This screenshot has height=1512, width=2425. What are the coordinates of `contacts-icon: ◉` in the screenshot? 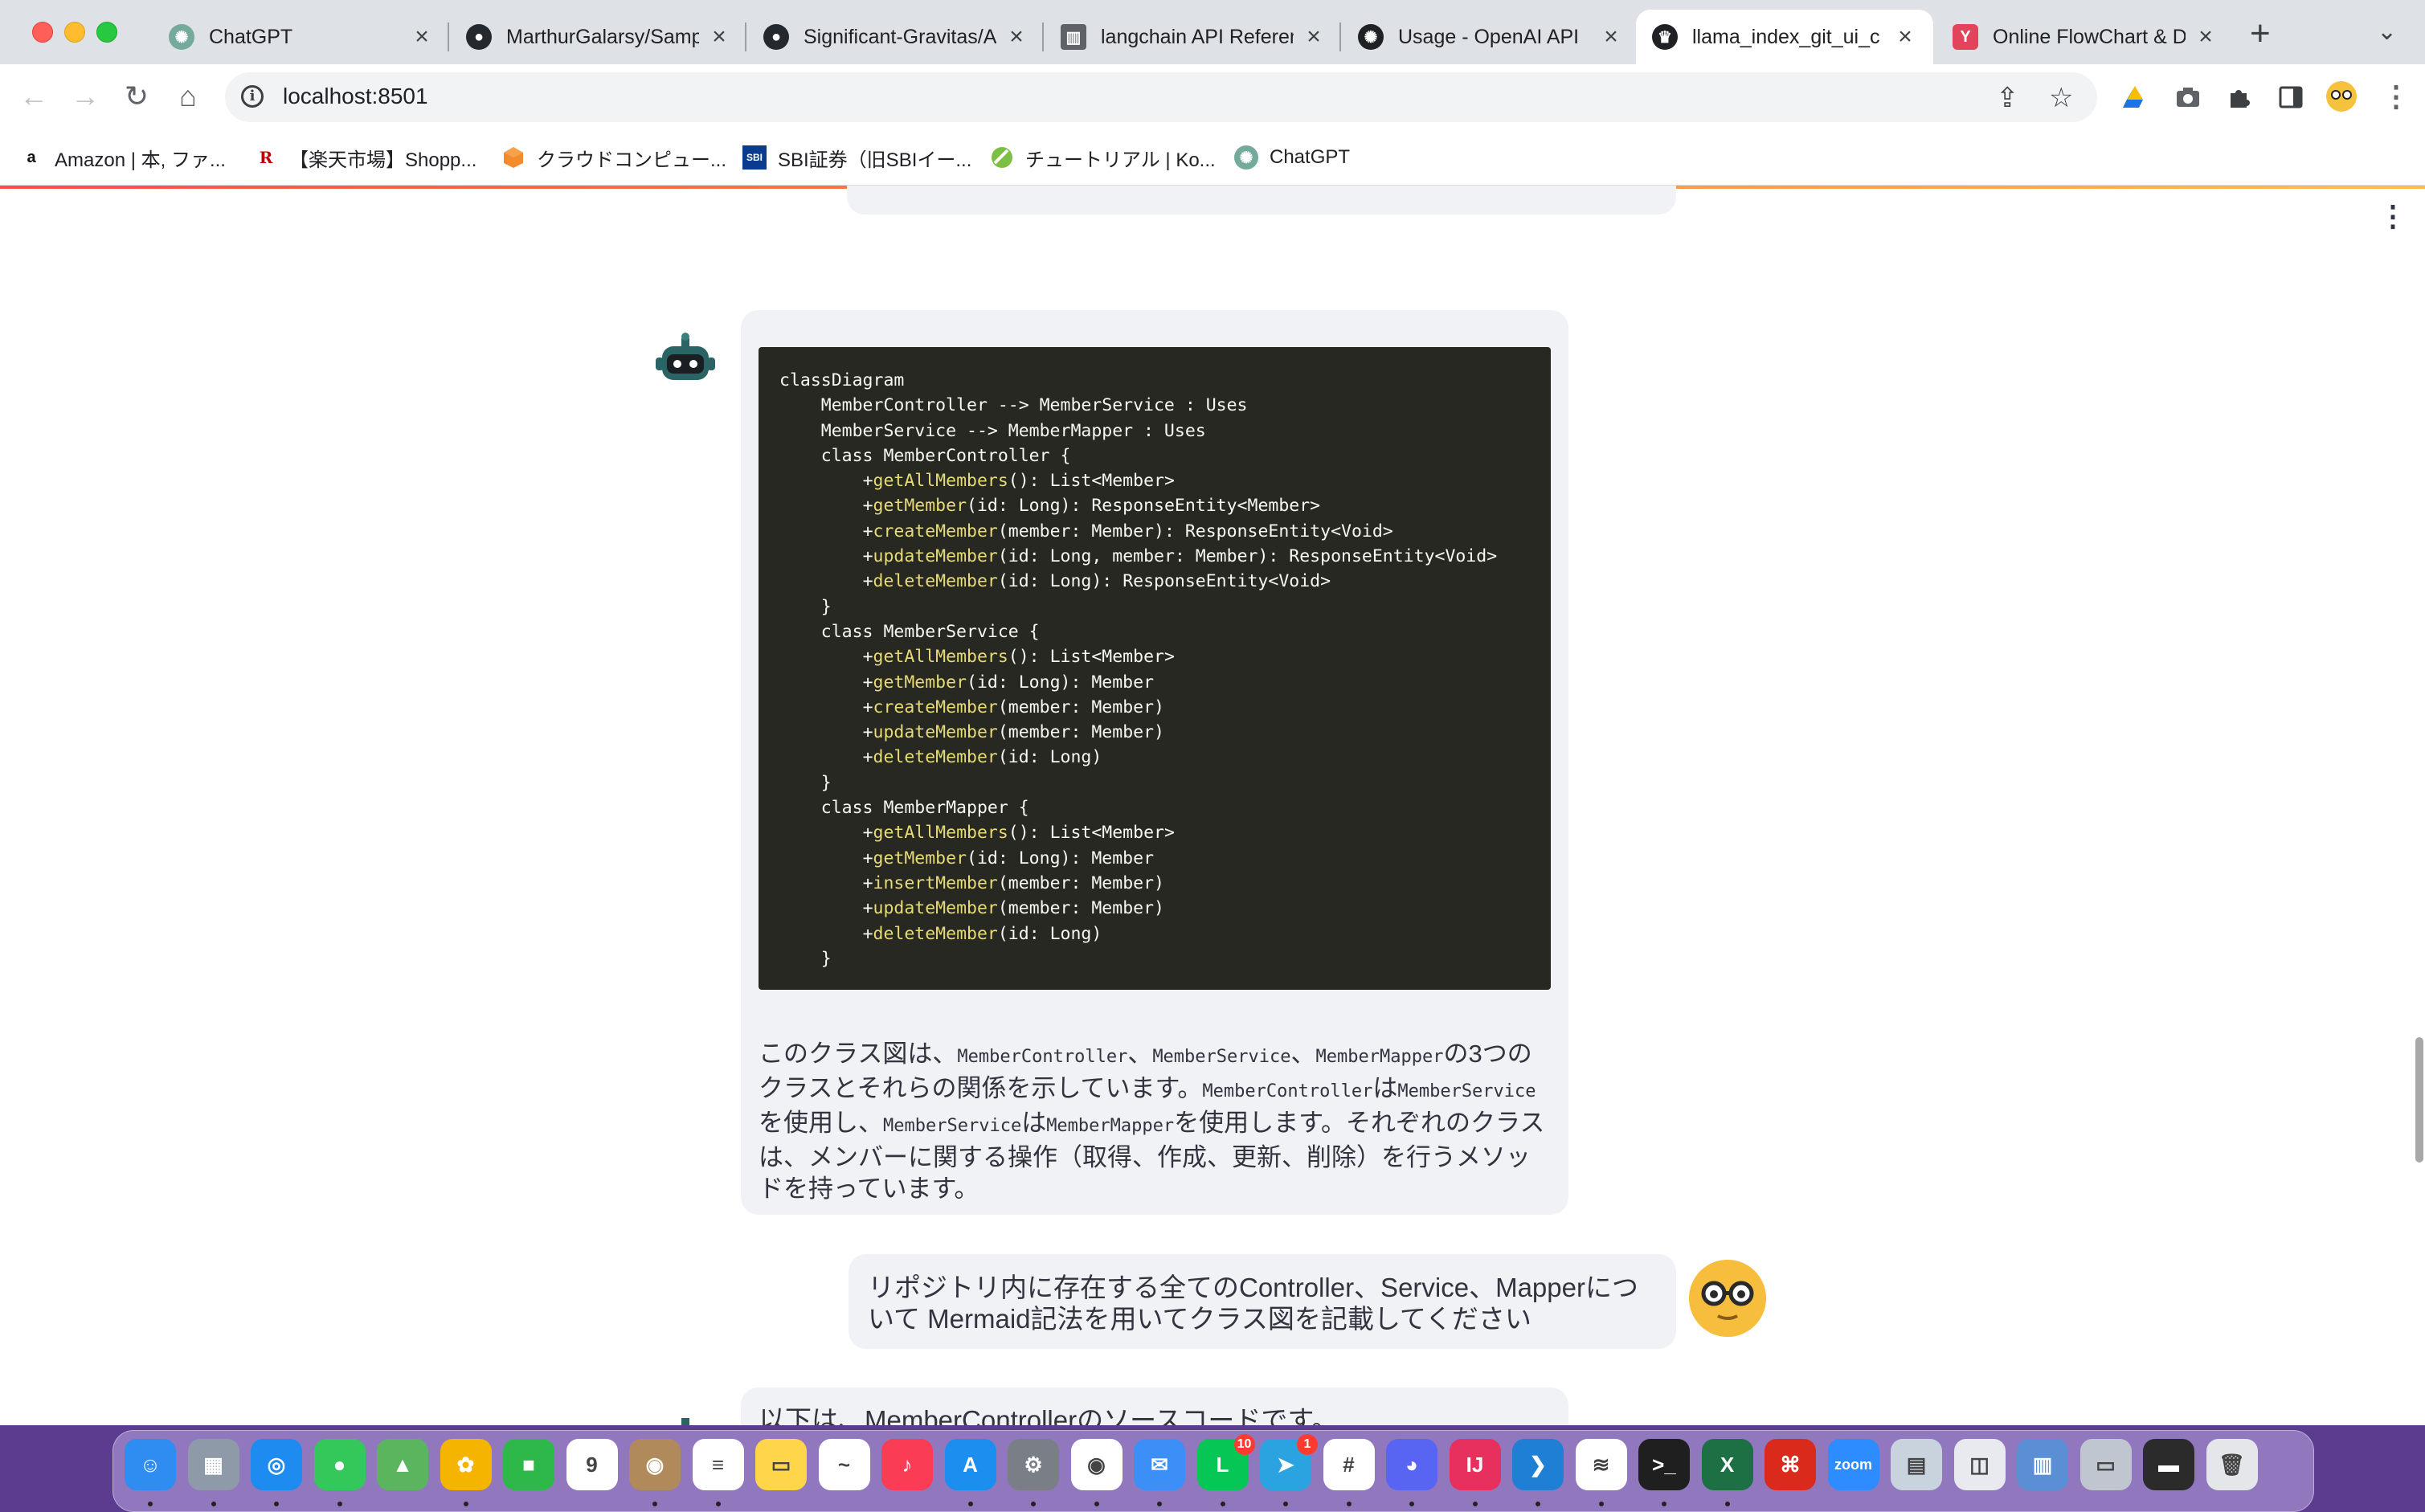 It's located at (655, 1464).